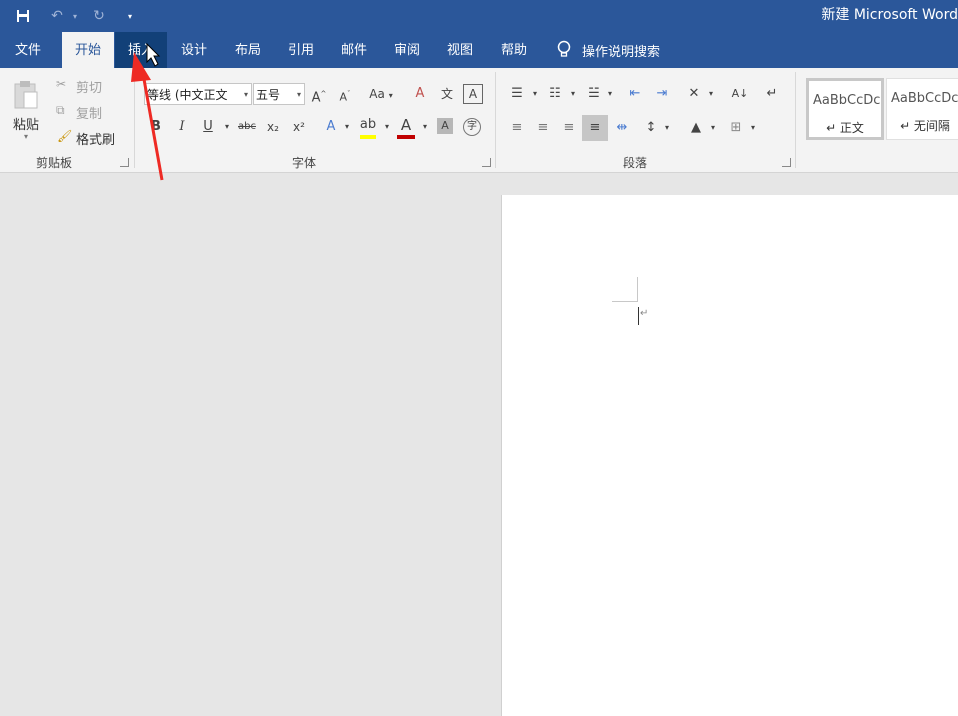 The height and width of the screenshot is (716, 958). I want to click on style-normal: AaBbCcDc ↵ 正文, so click(845, 109).